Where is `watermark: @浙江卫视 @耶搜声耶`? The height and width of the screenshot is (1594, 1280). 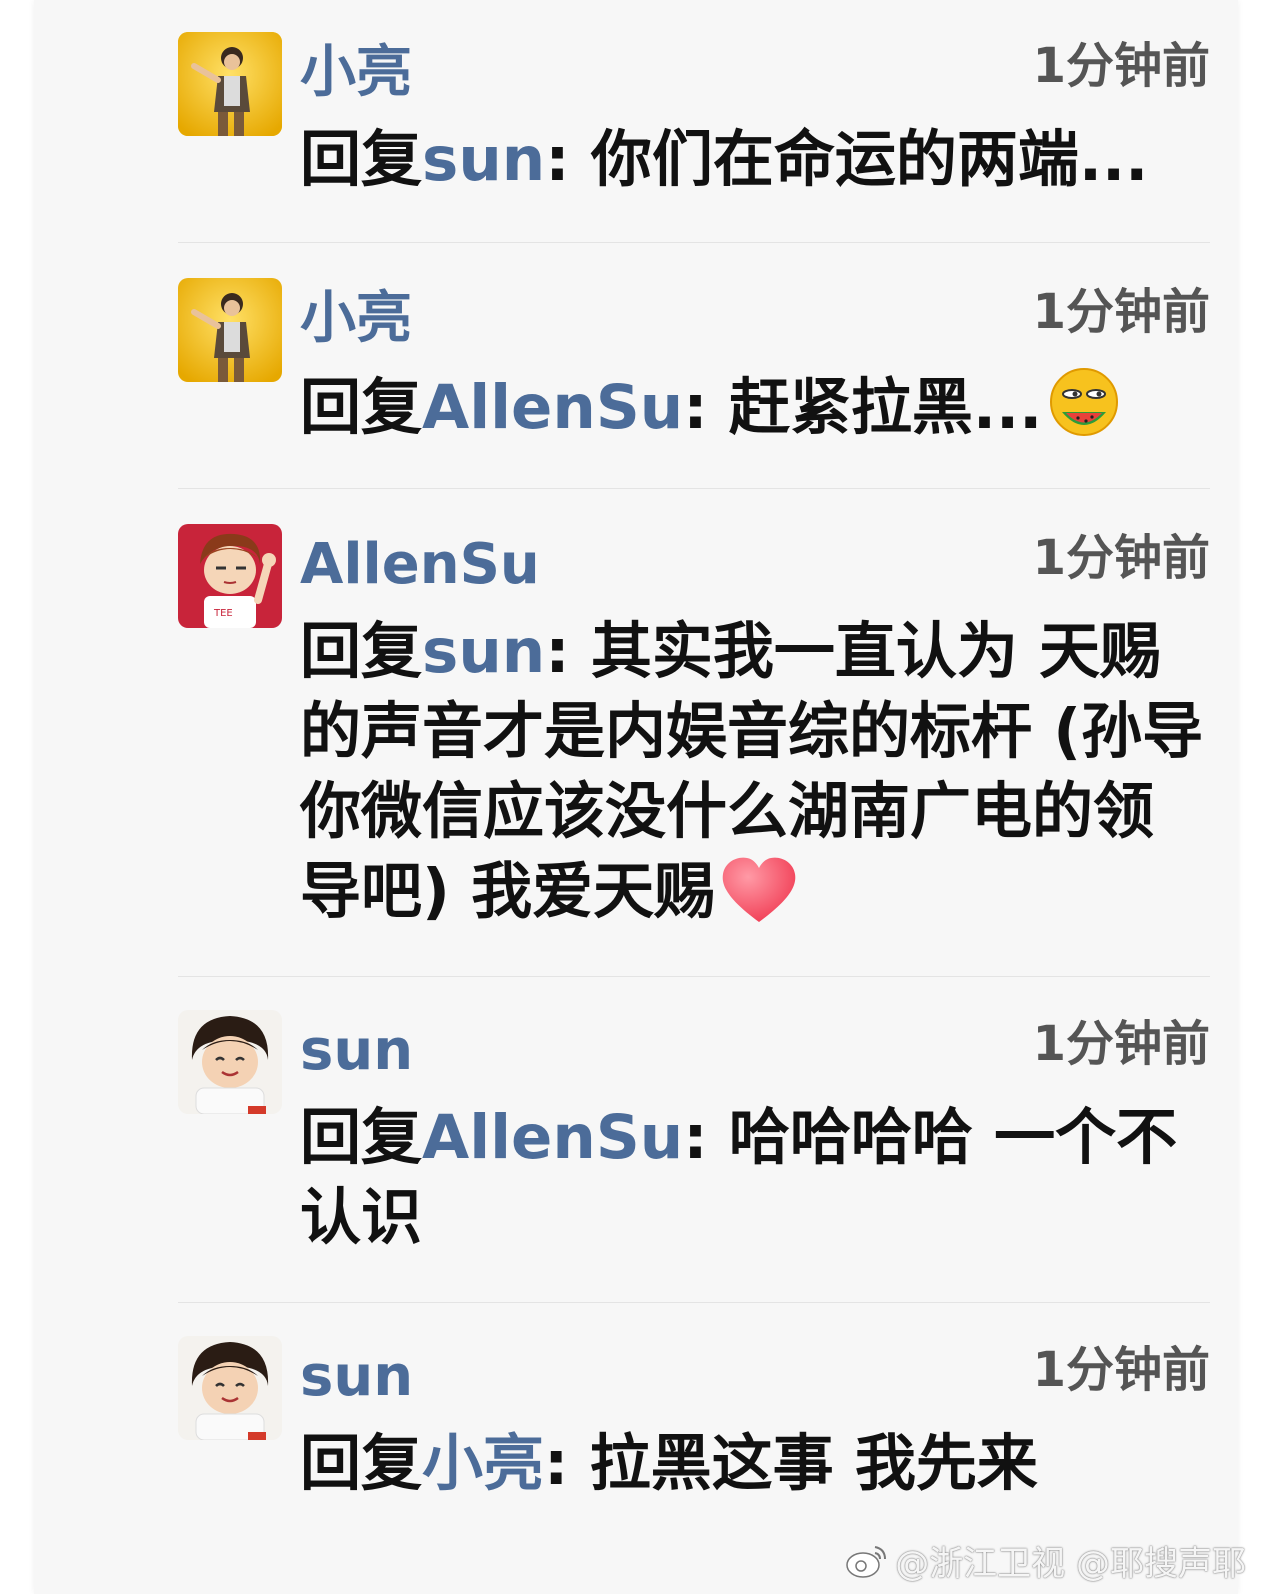 watermark: @浙江卫视 @耶搜声耶 is located at coordinates (1045, 1562).